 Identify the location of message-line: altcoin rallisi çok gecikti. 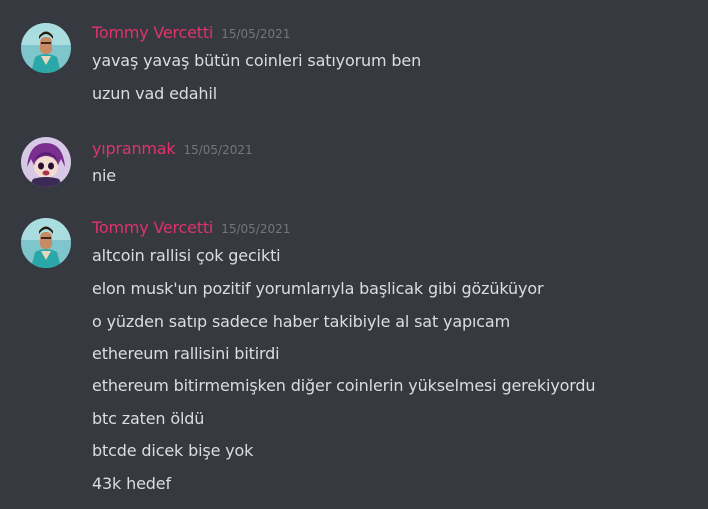
(186, 255).